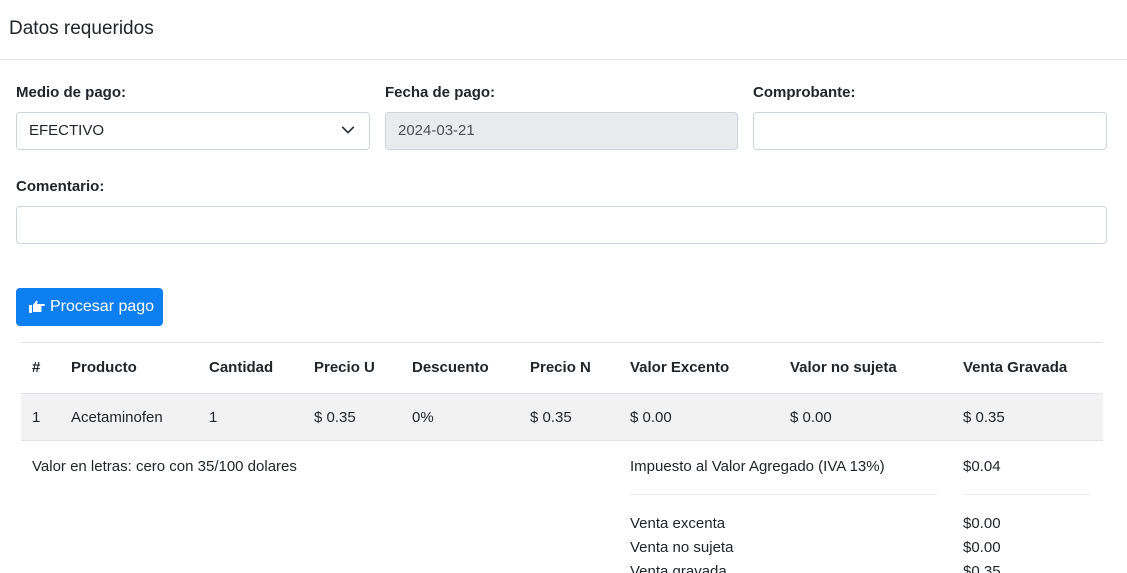 The height and width of the screenshot is (573, 1127). What do you see at coordinates (563, 30) in the screenshot?
I see `card-header: Datos requeridos` at bounding box center [563, 30].